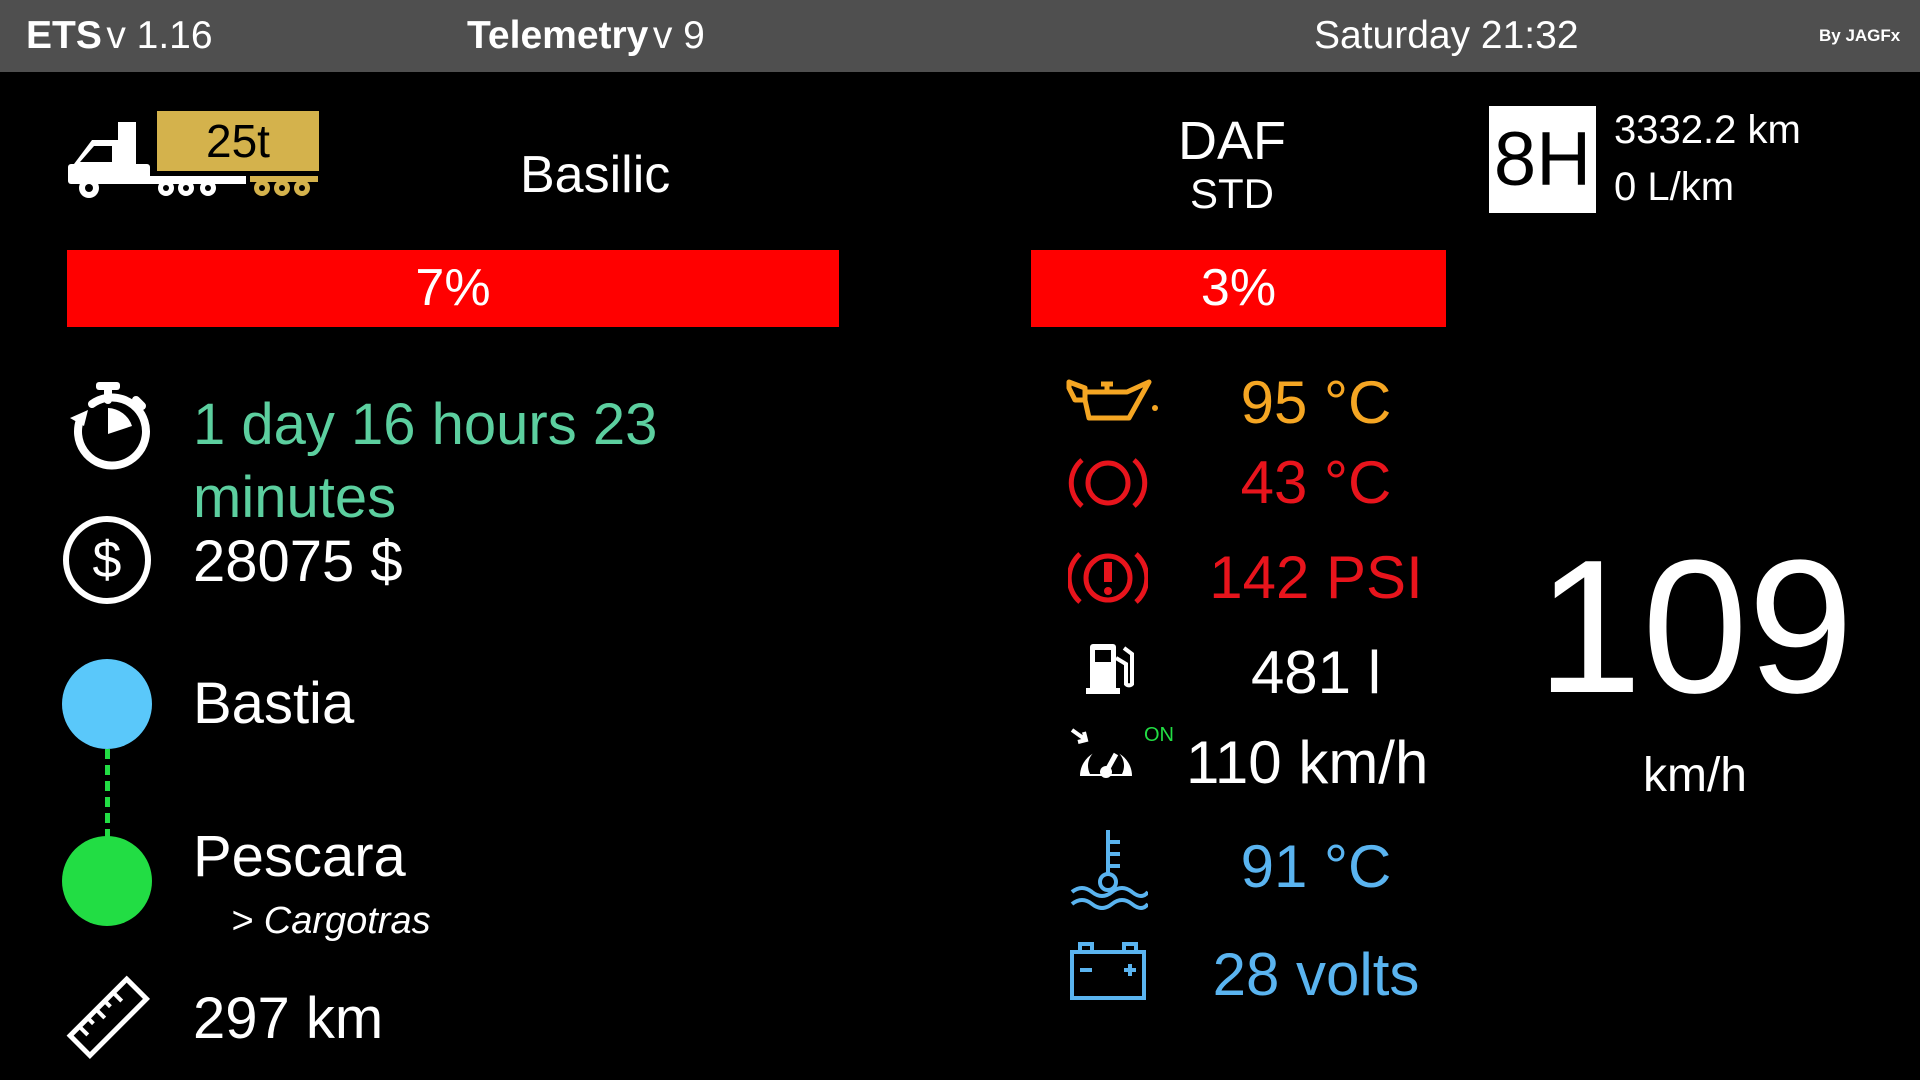 This screenshot has width=1920, height=1080. I want to click on income: 28075 $, so click(298, 561).